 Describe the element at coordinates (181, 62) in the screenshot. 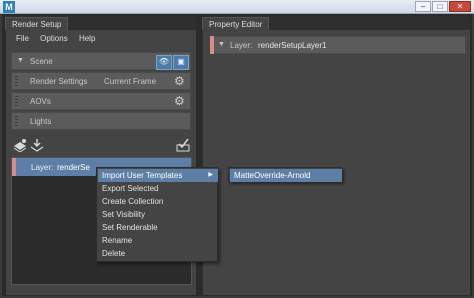

I see `render-camera-icon: ▣` at that location.